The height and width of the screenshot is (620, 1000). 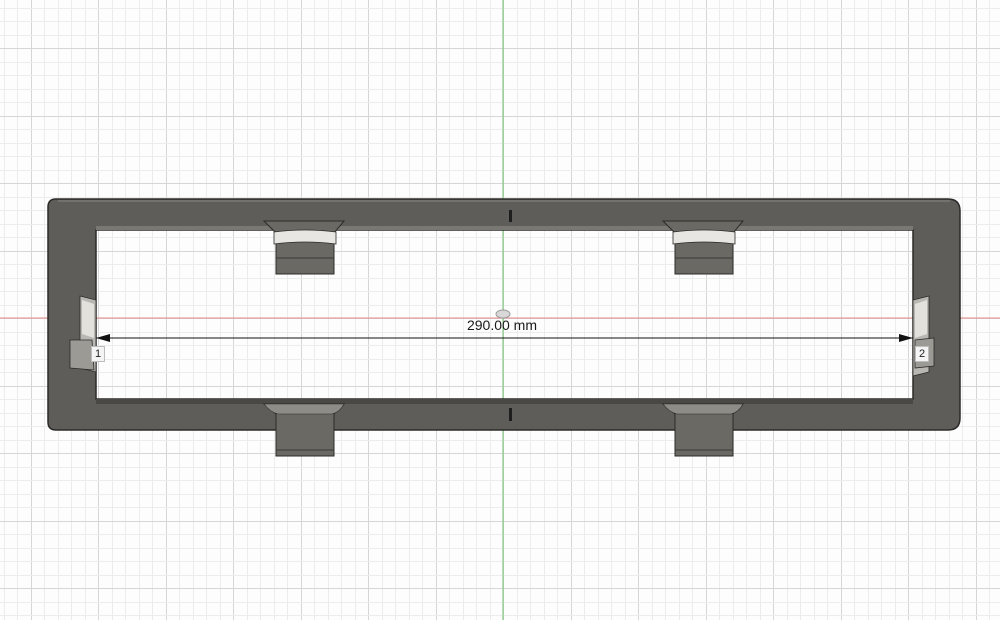 What do you see at coordinates (906, 338) in the screenshot?
I see `dimension-arrow-right` at bounding box center [906, 338].